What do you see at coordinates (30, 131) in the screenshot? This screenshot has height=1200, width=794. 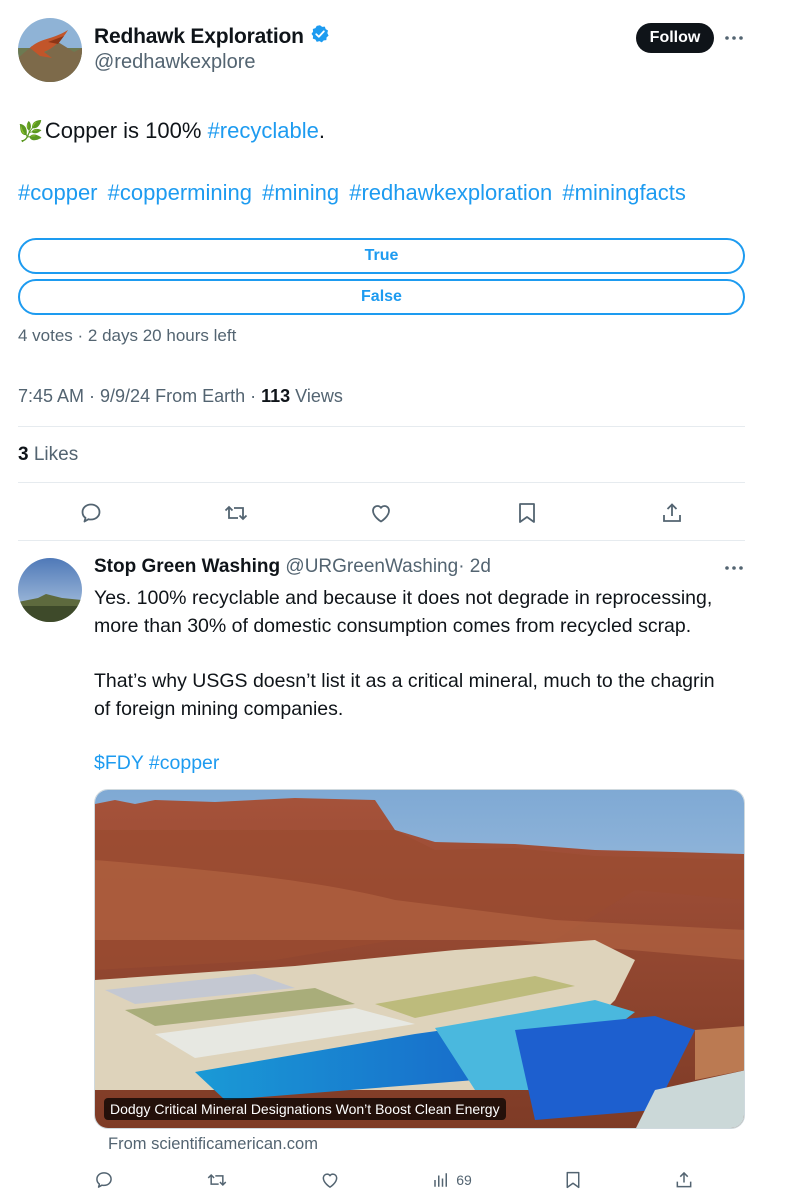 I see `herb-emoji-icon: 🌿` at bounding box center [30, 131].